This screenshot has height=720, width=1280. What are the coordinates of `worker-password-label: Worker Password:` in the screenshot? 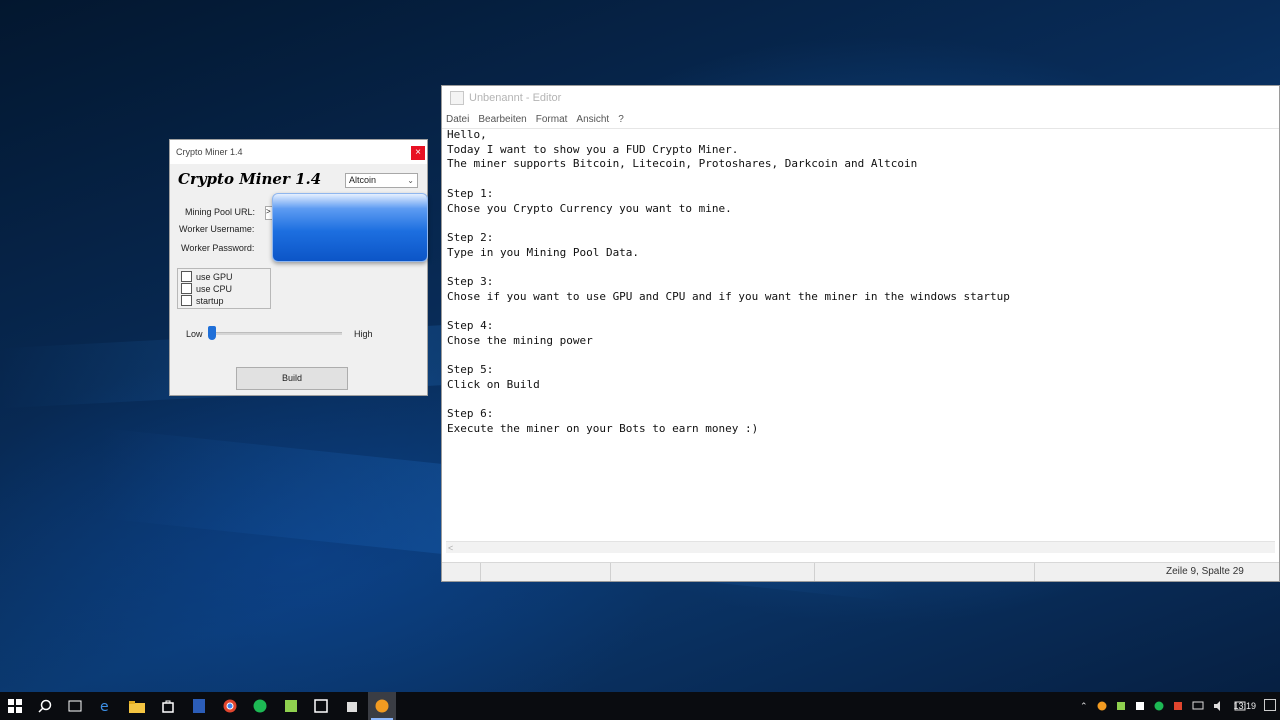 It's located at (218, 248).